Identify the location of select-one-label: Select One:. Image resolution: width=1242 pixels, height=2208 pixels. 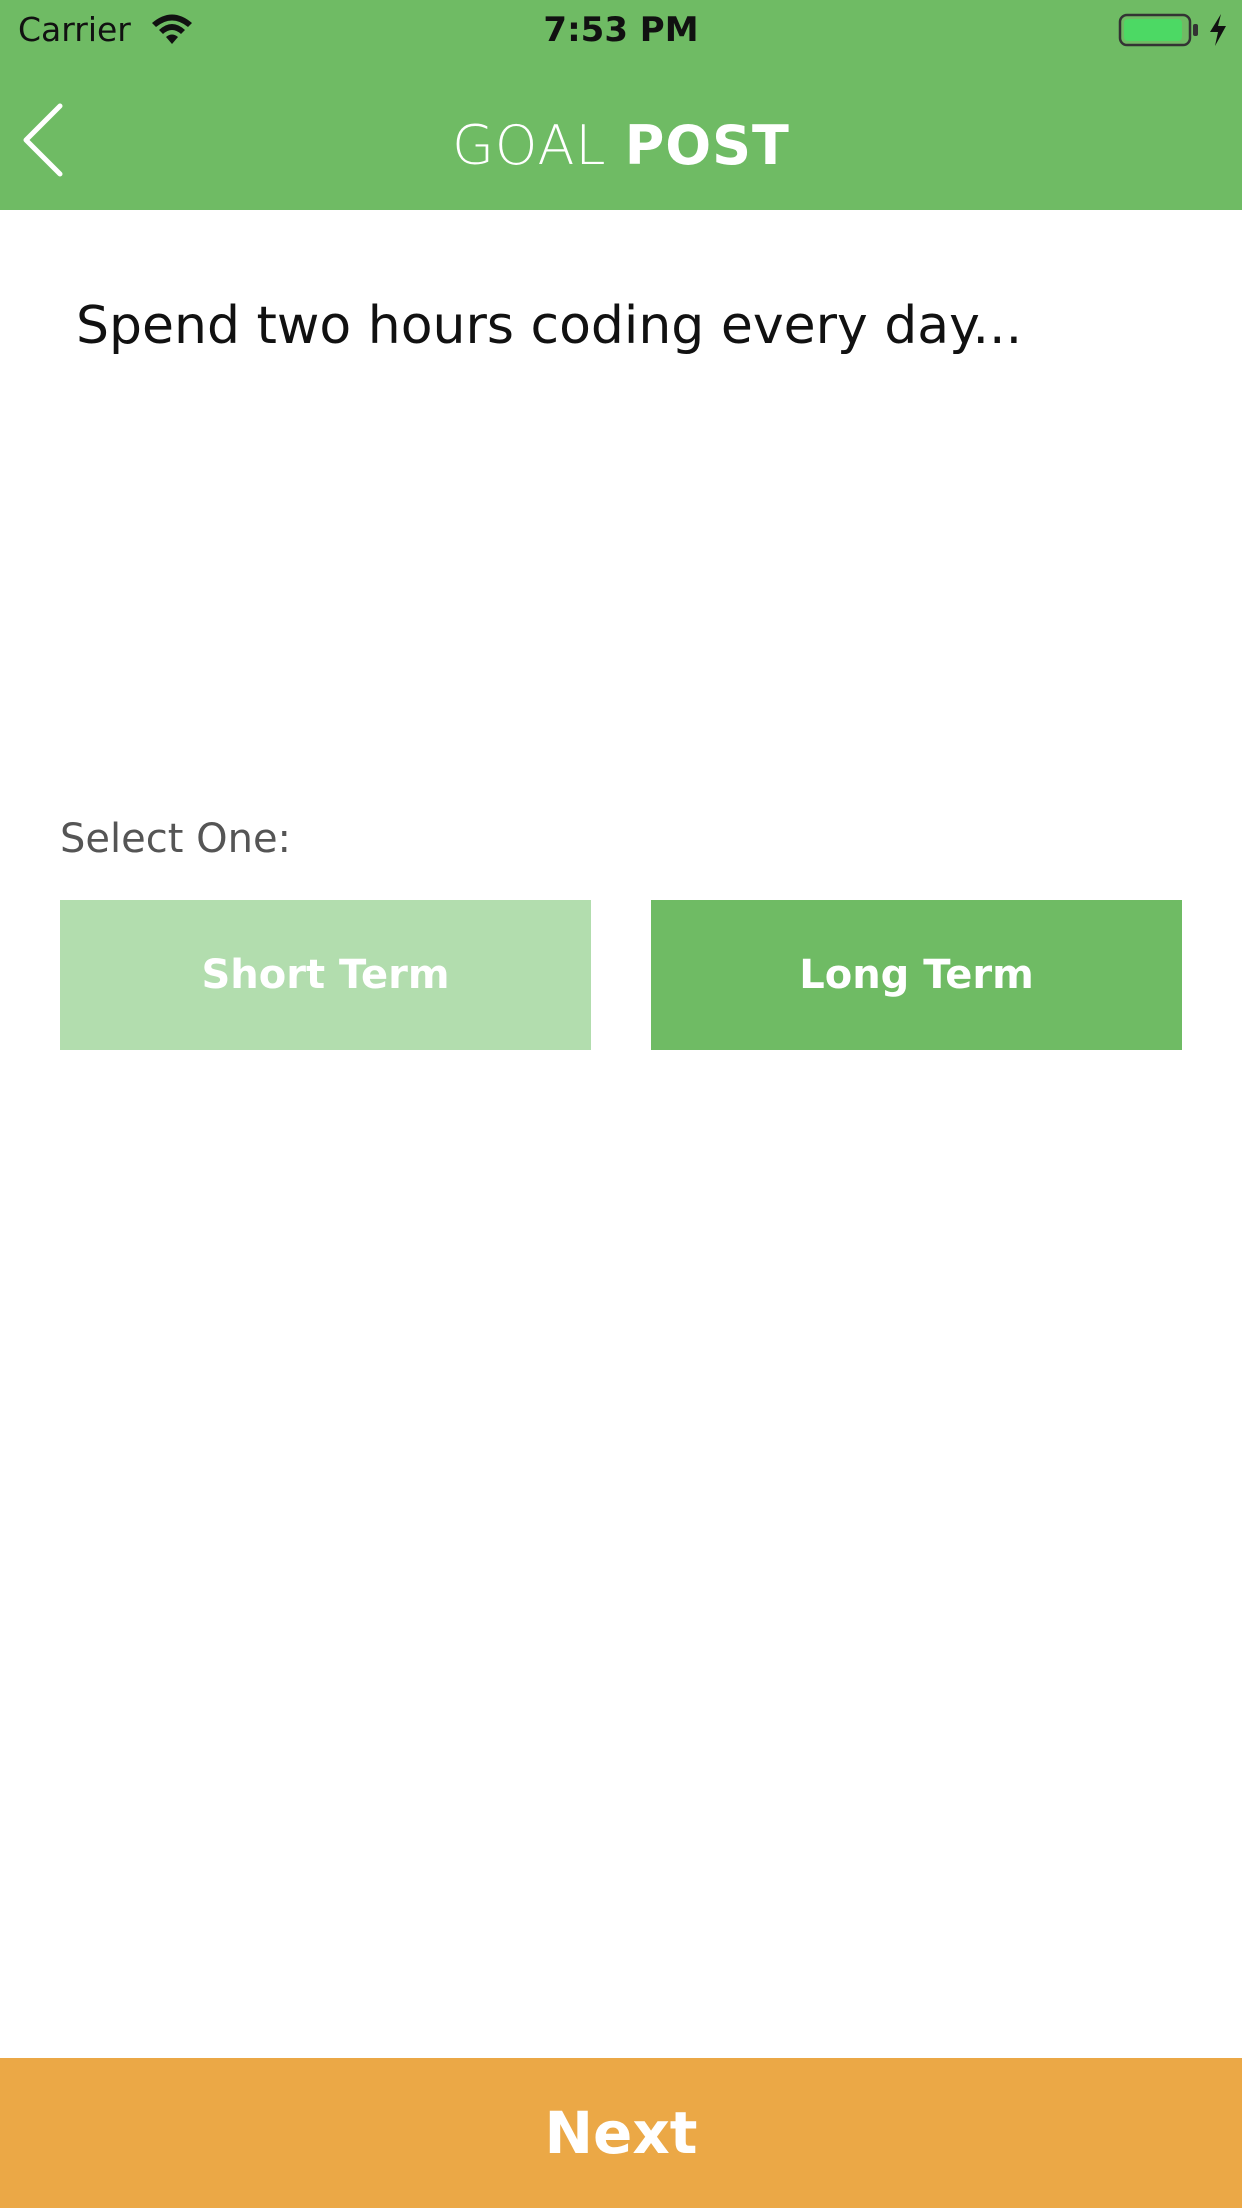
(176, 839).